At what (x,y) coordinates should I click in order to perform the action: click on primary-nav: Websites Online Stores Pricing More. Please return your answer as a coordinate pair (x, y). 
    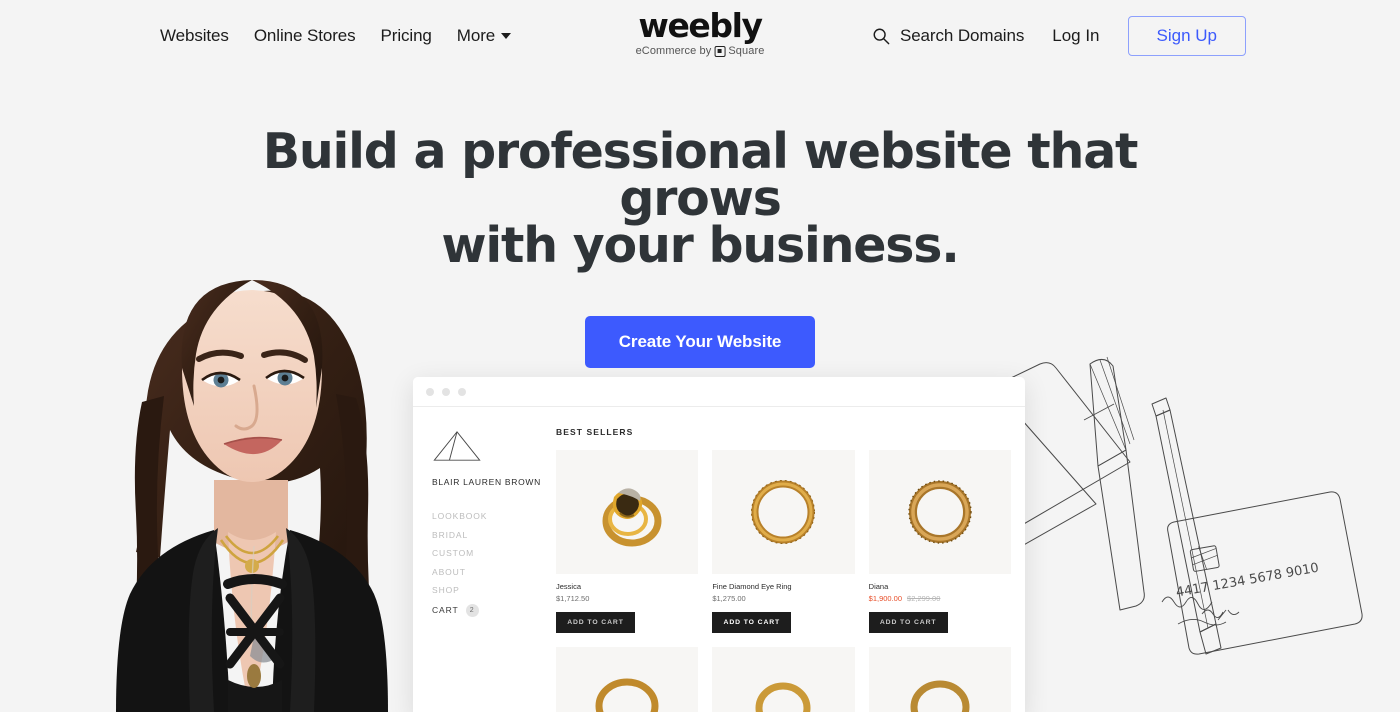
    Looking at the image, I should click on (336, 36).